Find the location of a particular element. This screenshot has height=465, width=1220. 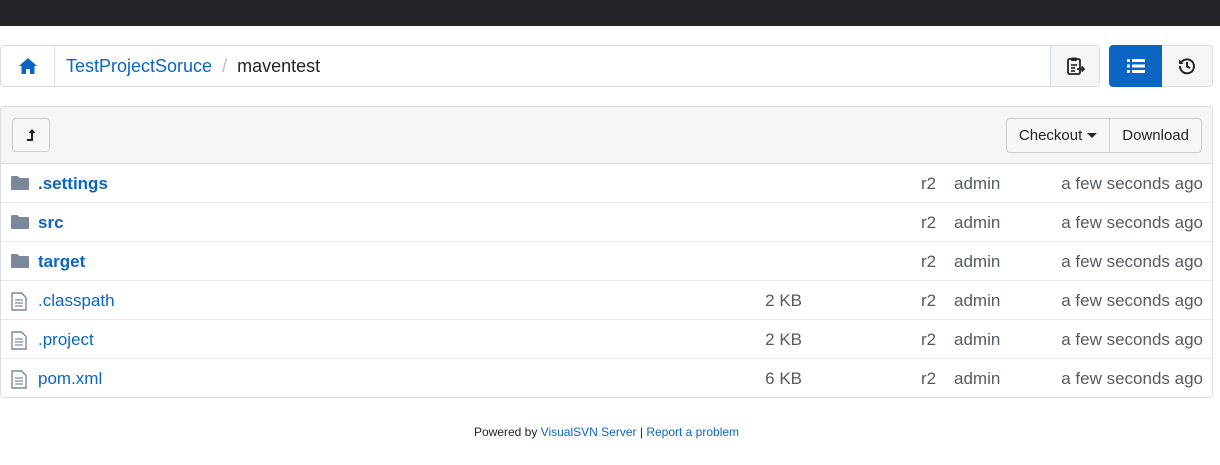

copy-url-button is located at coordinates (1074, 66).